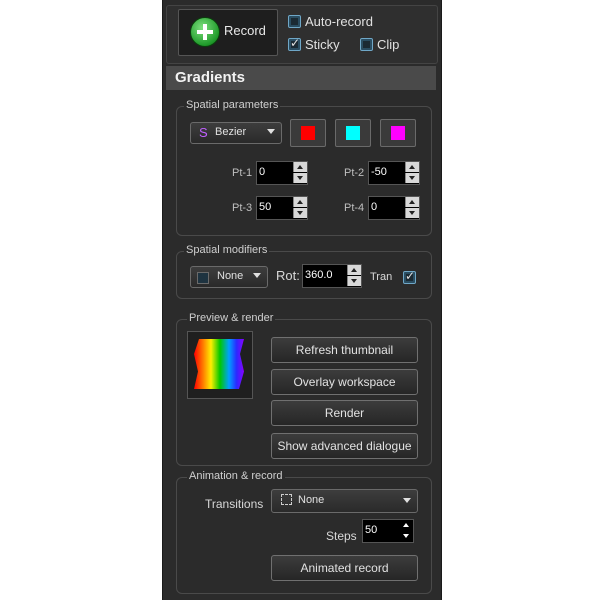 The image size is (600, 600). I want to click on show-advanced-dialogue-button: Show advanced dialogue, so click(344, 446).